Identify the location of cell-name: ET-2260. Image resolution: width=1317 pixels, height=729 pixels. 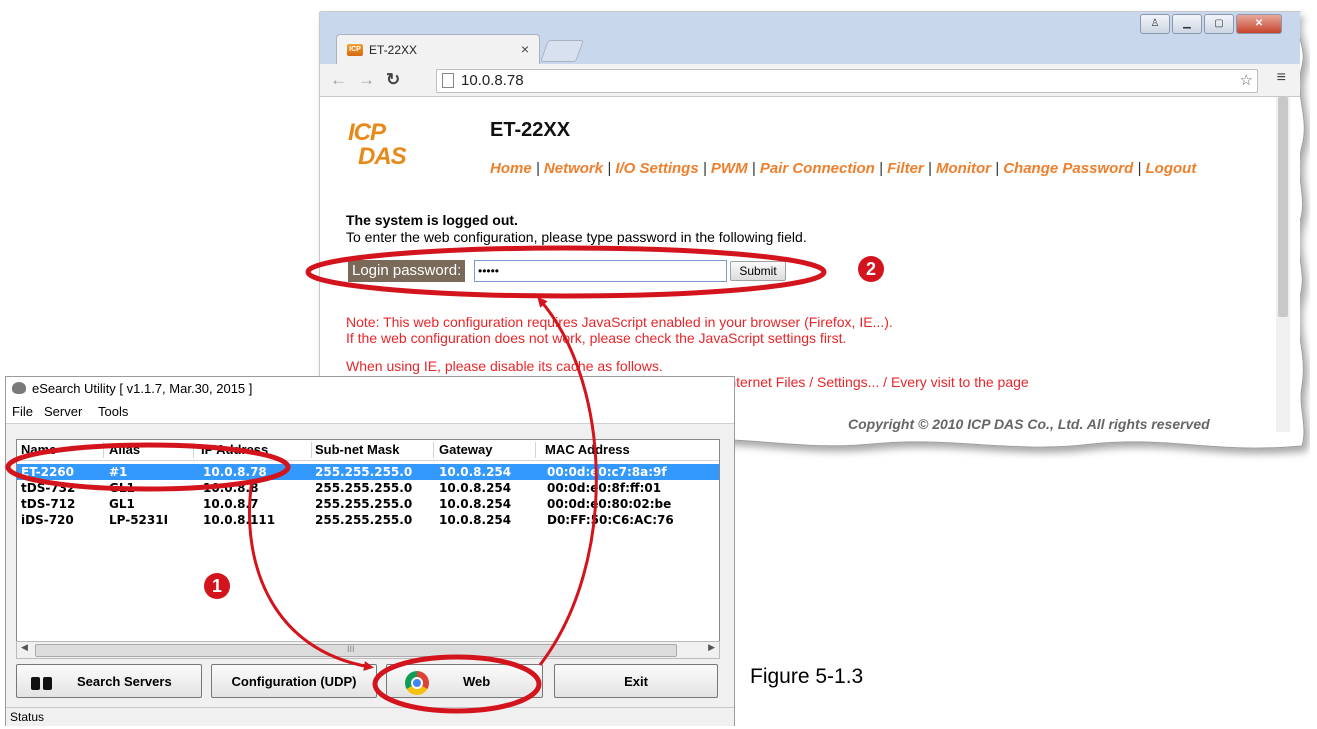
(47, 472).